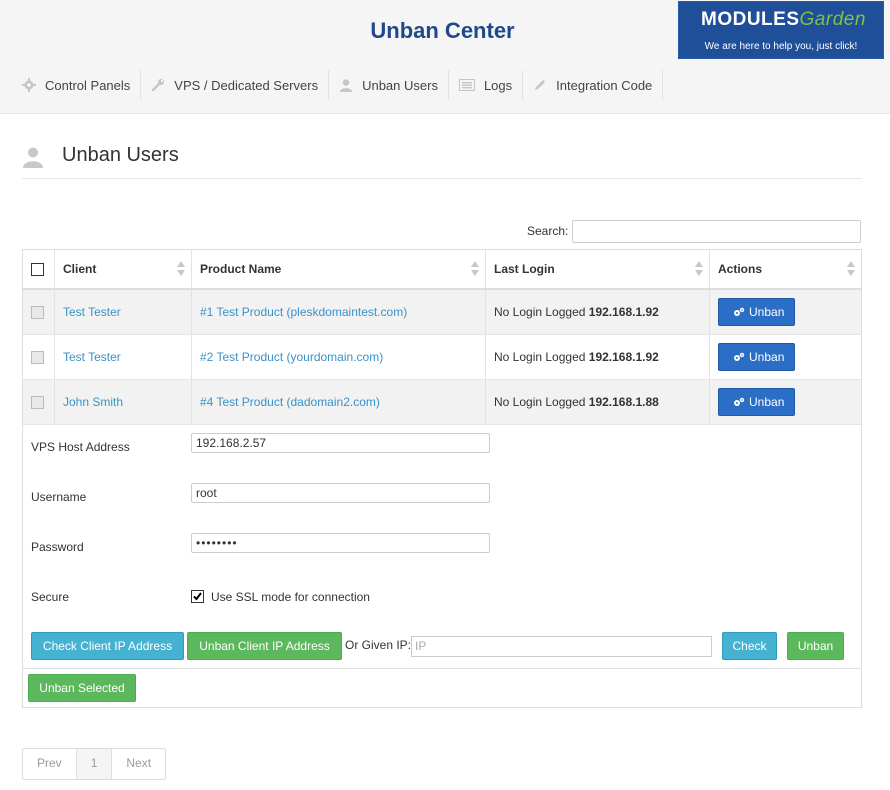  Describe the element at coordinates (340, 493) in the screenshot. I see `username-input: root` at that location.